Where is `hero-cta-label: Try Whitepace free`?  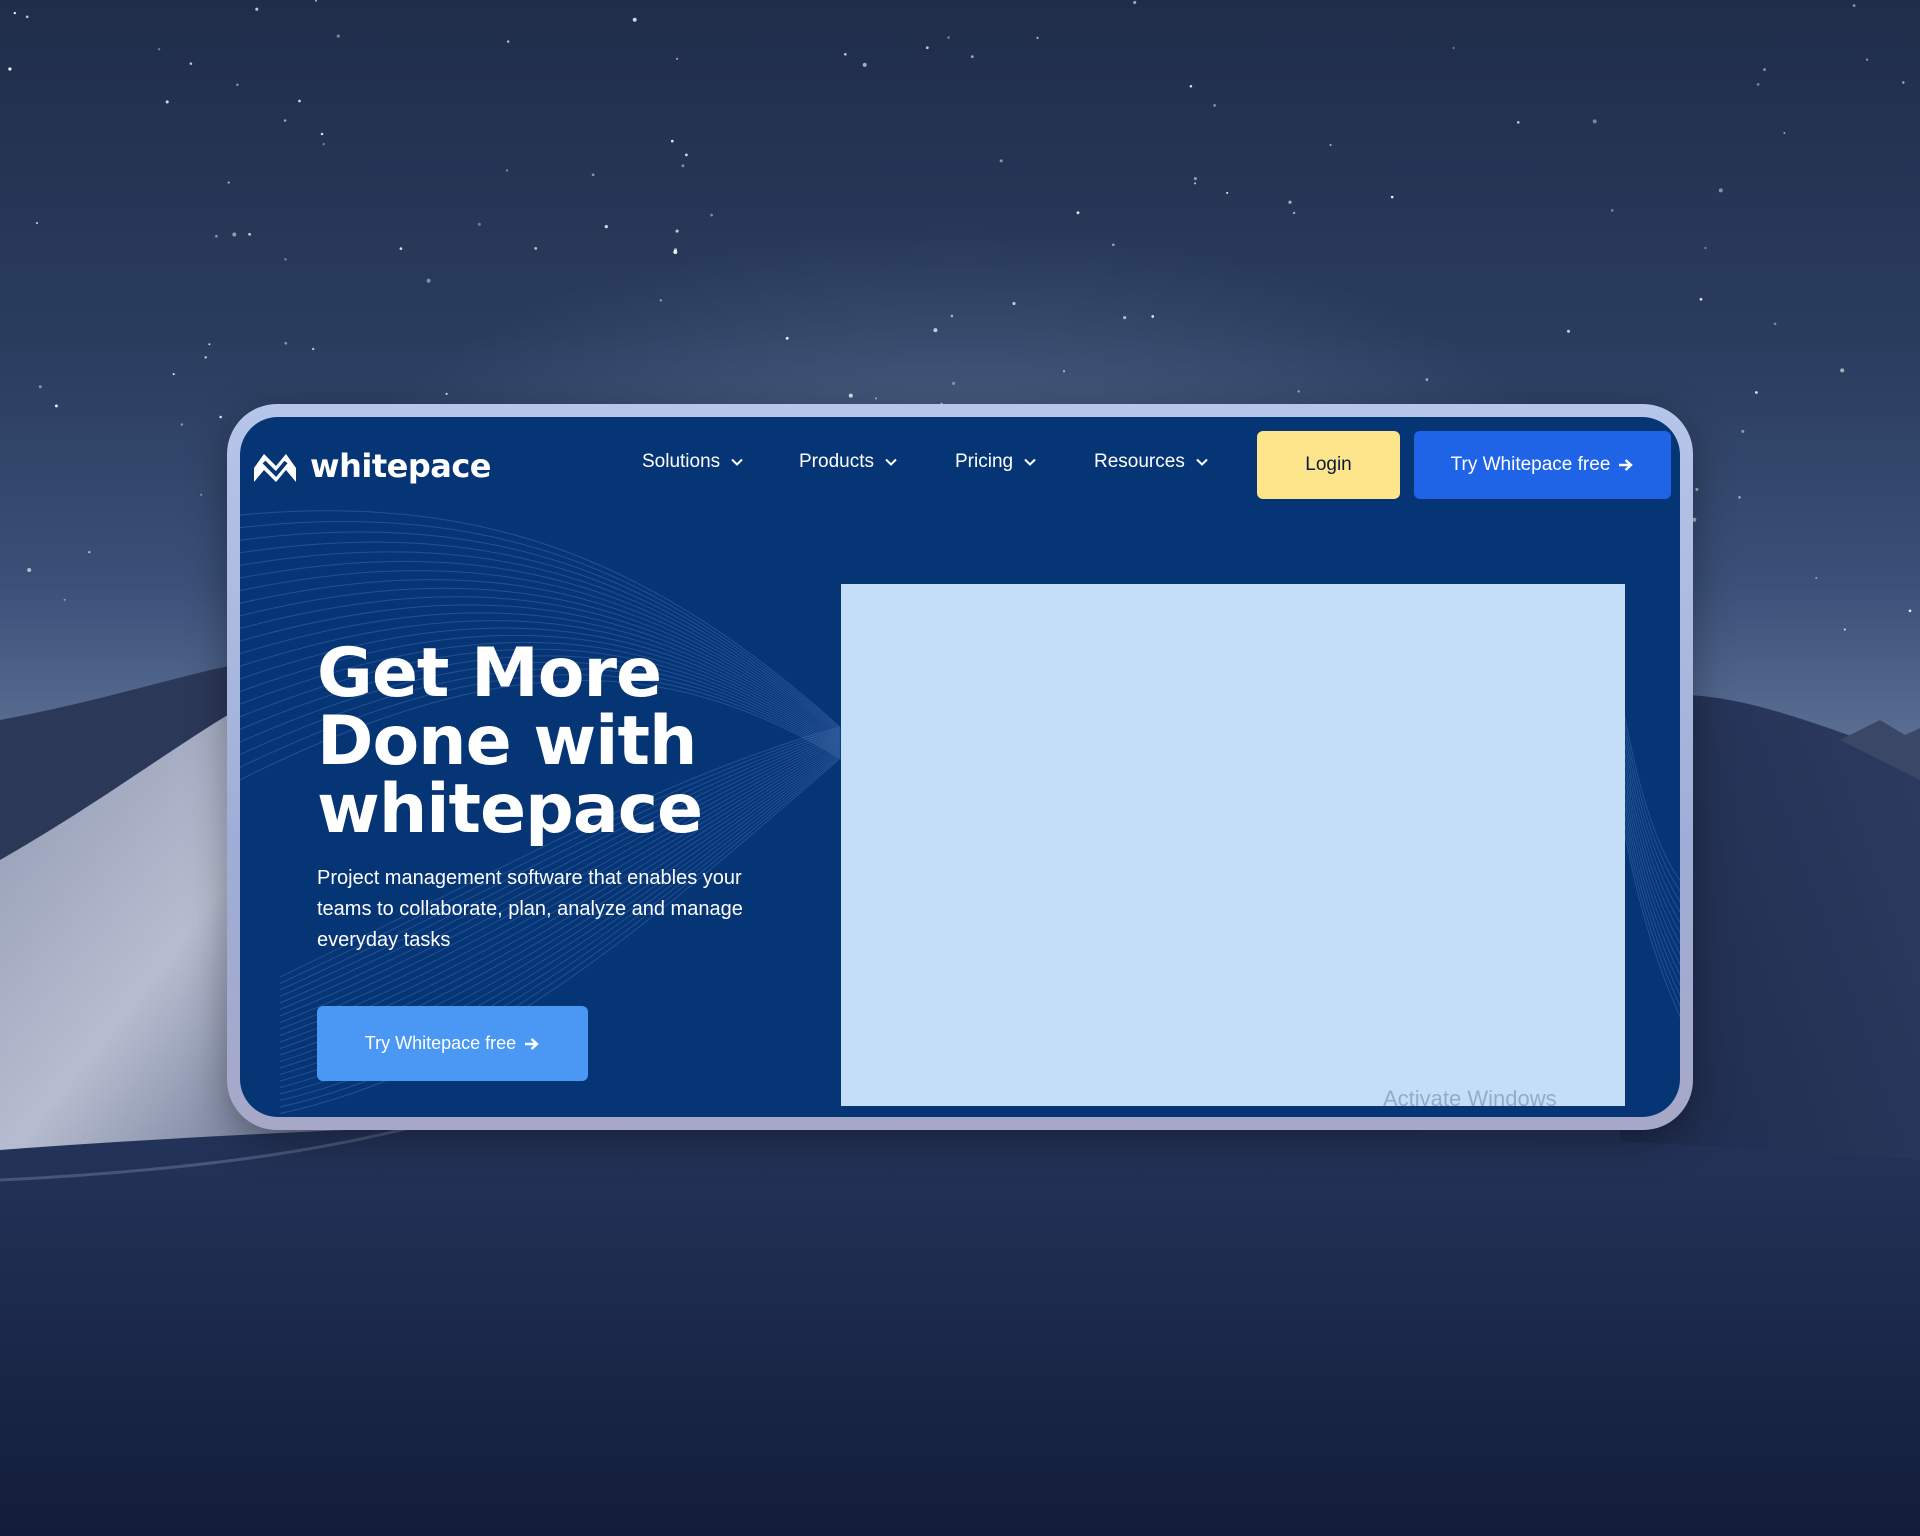 hero-cta-label: Try Whitepace free is located at coordinates (440, 1043).